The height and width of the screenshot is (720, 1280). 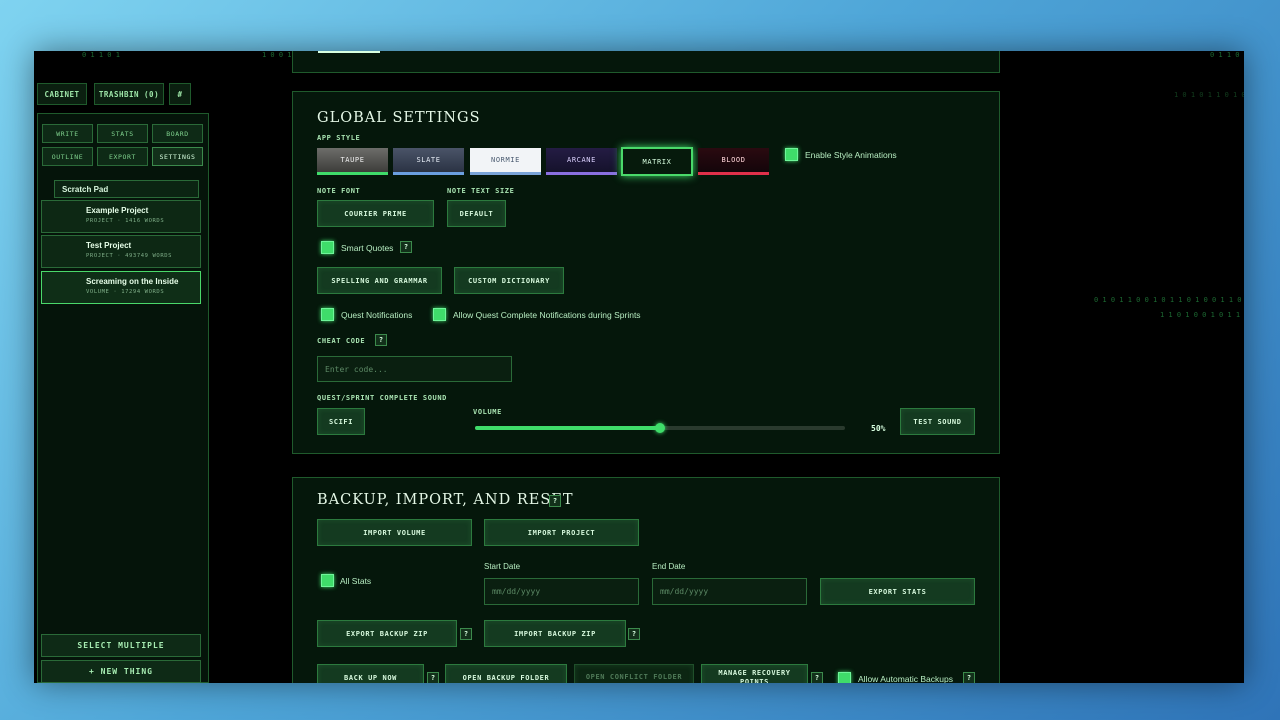 What do you see at coordinates (352, 161) in the screenshot?
I see `style-taupe-button: TAUPE` at bounding box center [352, 161].